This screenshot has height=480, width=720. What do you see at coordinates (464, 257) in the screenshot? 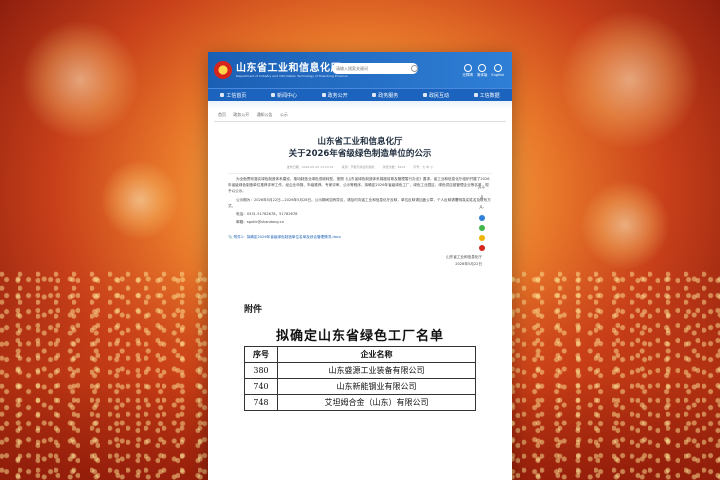
I see `sign-org: 山东省工业和信息化厅` at bounding box center [464, 257].